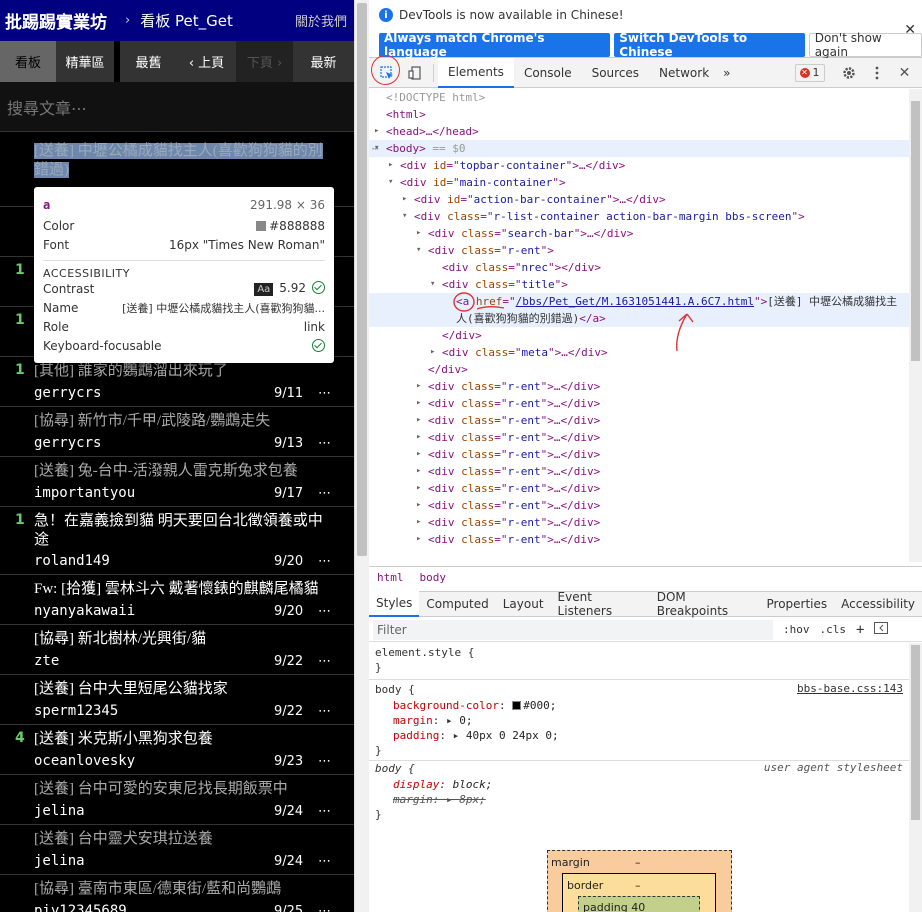 The image size is (922, 912). Describe the element at coordinates (182, 739) in the screenshot. I see `article-title-link: [送養] 米克斯小黑狗求包養` at that location.